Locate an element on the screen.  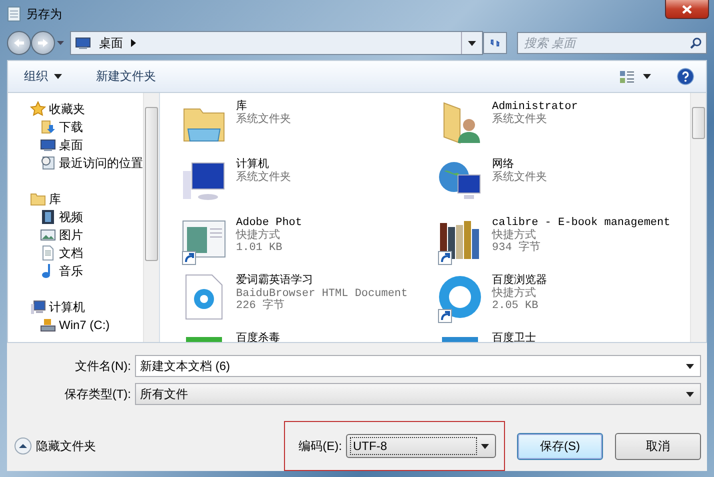
picture-icon is located at coordinates (48, 235).